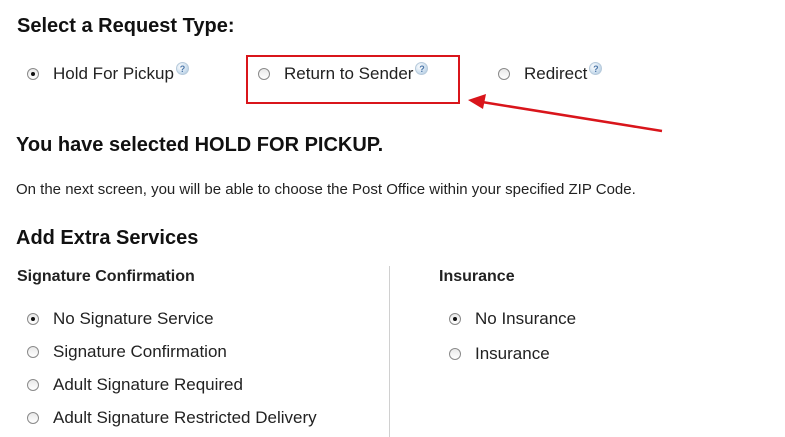 This screenshot has width=785, height=437. I want to click on insurance-radio, so click(455, 354).